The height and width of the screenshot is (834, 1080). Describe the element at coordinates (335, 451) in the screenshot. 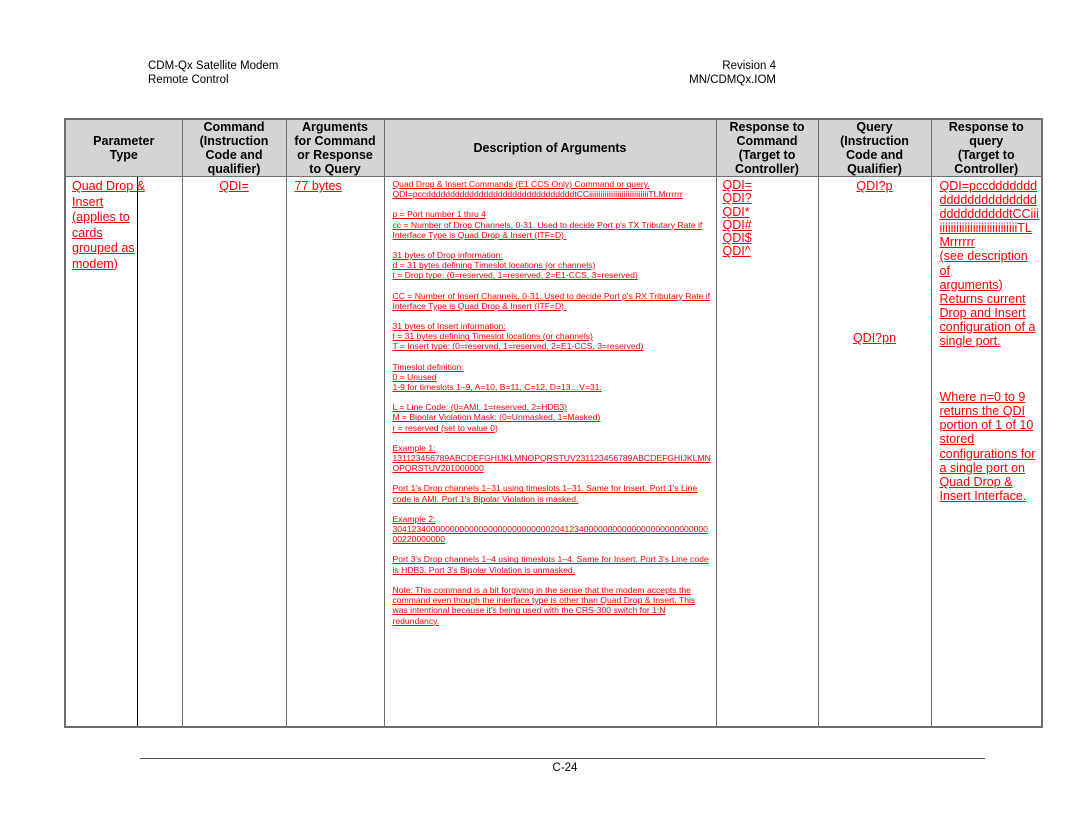

I see `arguments-cell: 77 bytes` at that location.